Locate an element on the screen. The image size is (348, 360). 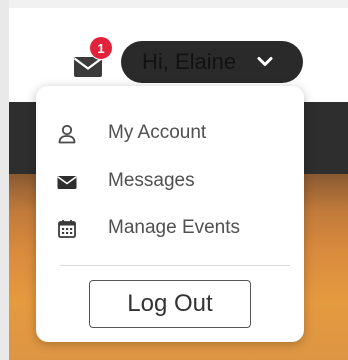
user-icon is located at coordinates (67, 134).